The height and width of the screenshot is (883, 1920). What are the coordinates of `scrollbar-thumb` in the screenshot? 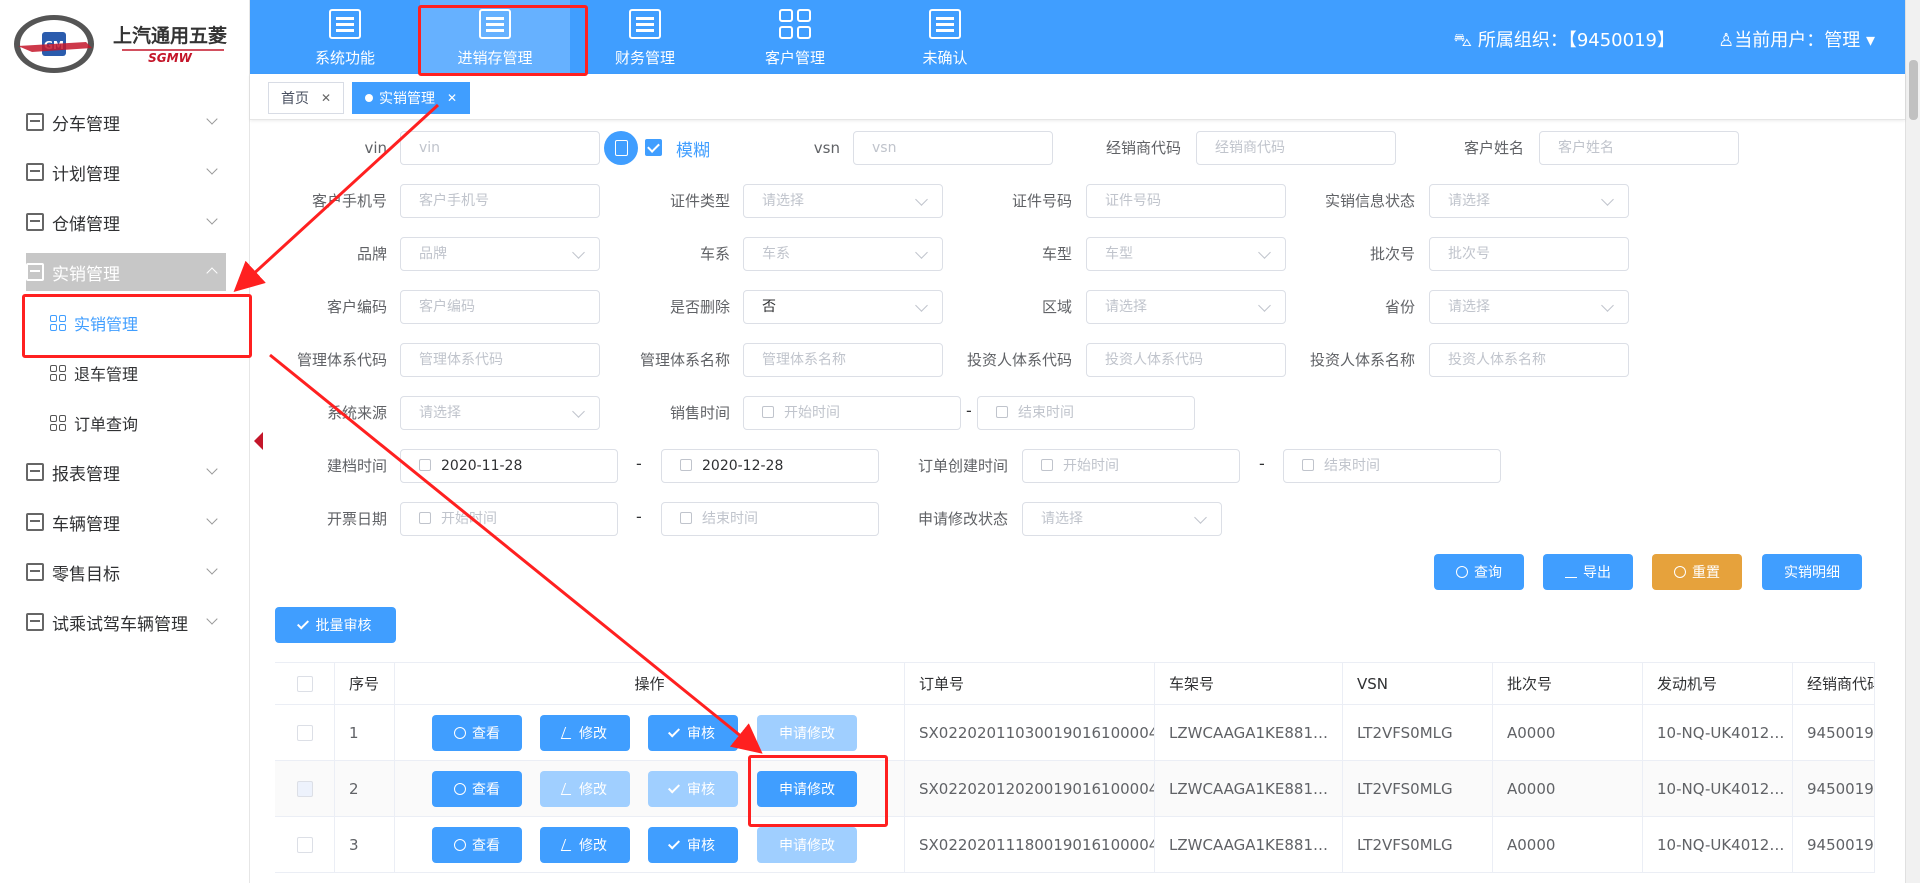 It's located at (1913, 90).